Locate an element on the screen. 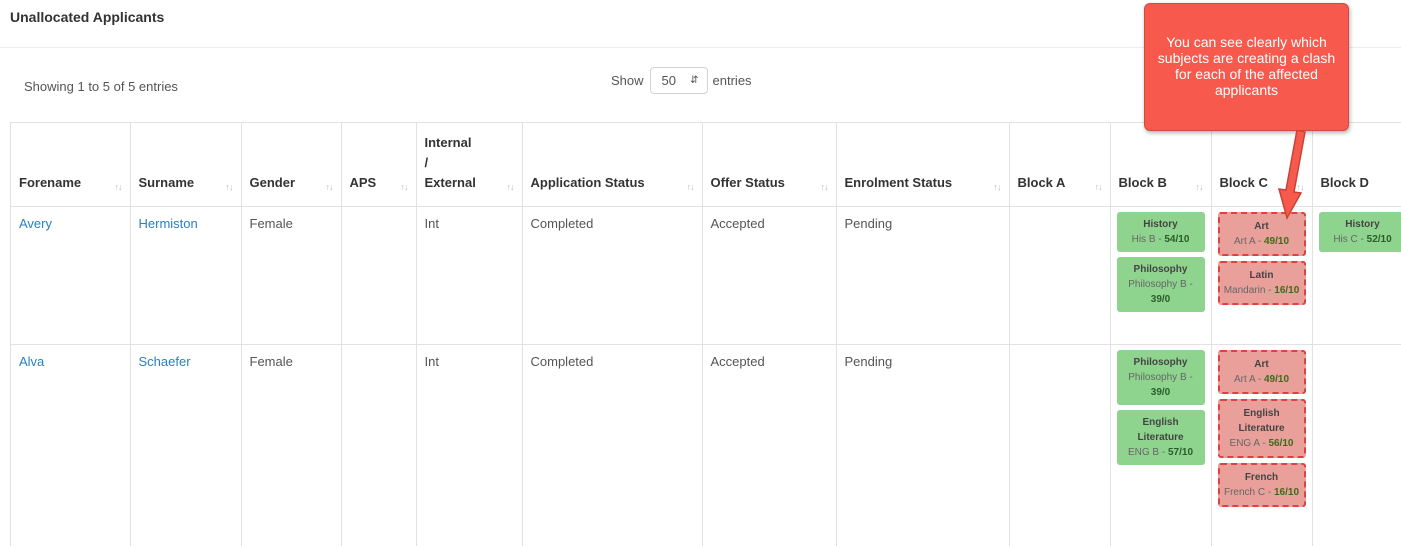 Image resolution: width=1401 pixels, height=546 pixels. subject-score: 49/10 is located at coordinates (1276, 379).